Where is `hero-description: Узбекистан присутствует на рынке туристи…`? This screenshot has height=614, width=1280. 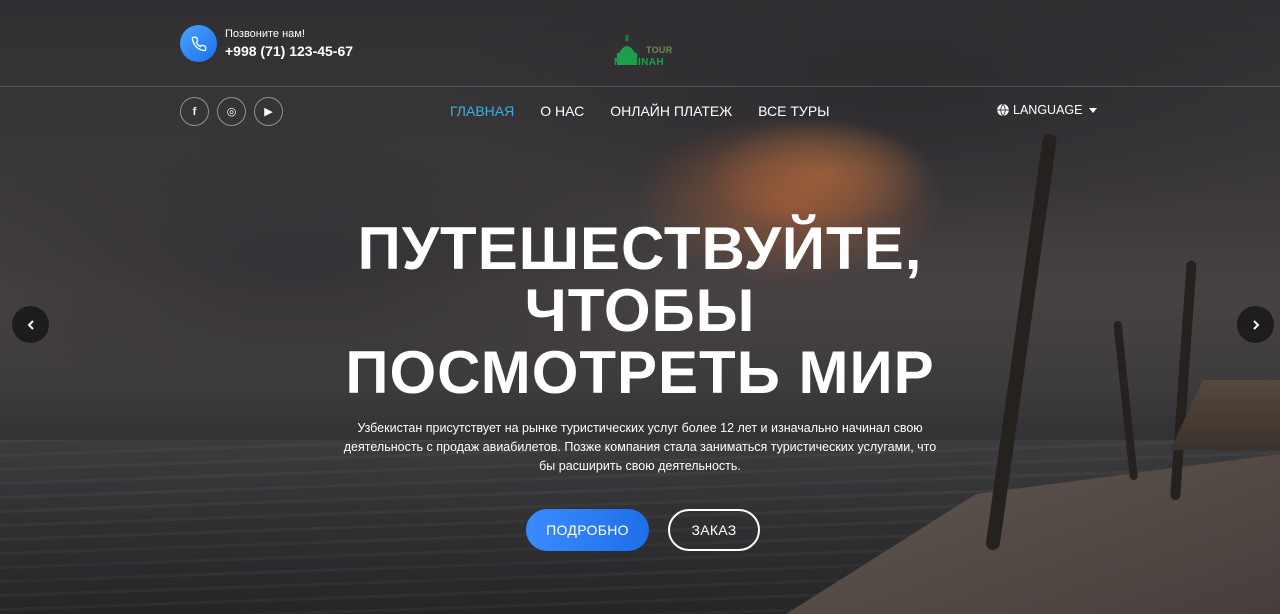 hero-description: Узбекистан присутствует на рынке туристи… is located at coordinates (640, 447).